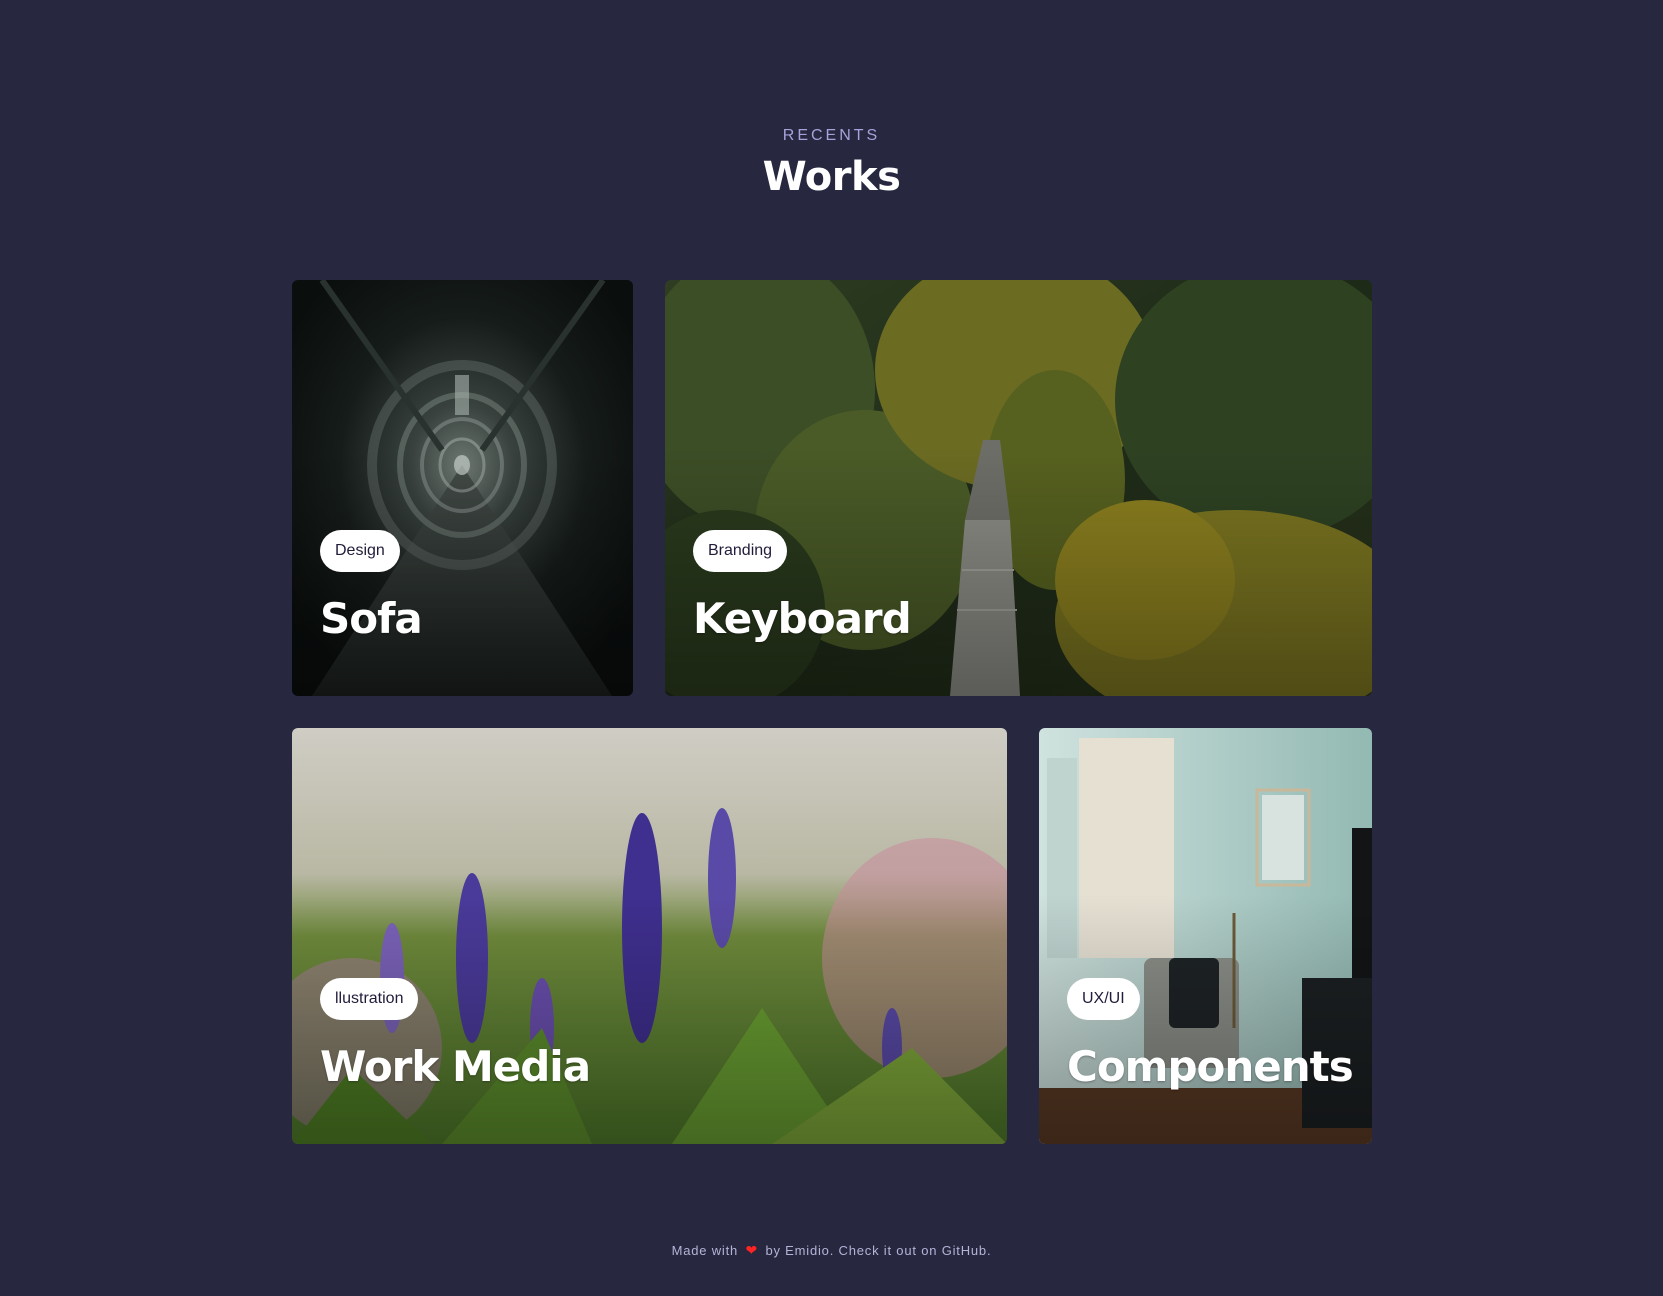  I want to click on section-header: RECENTS Works, so click(831, 164).